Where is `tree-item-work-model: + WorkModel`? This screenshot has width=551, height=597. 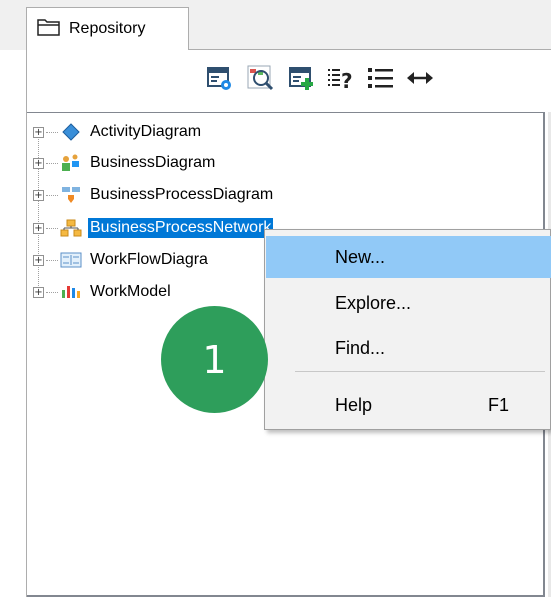
tree-item-work-model: + WorkModel is located at coordinates (103, 292).